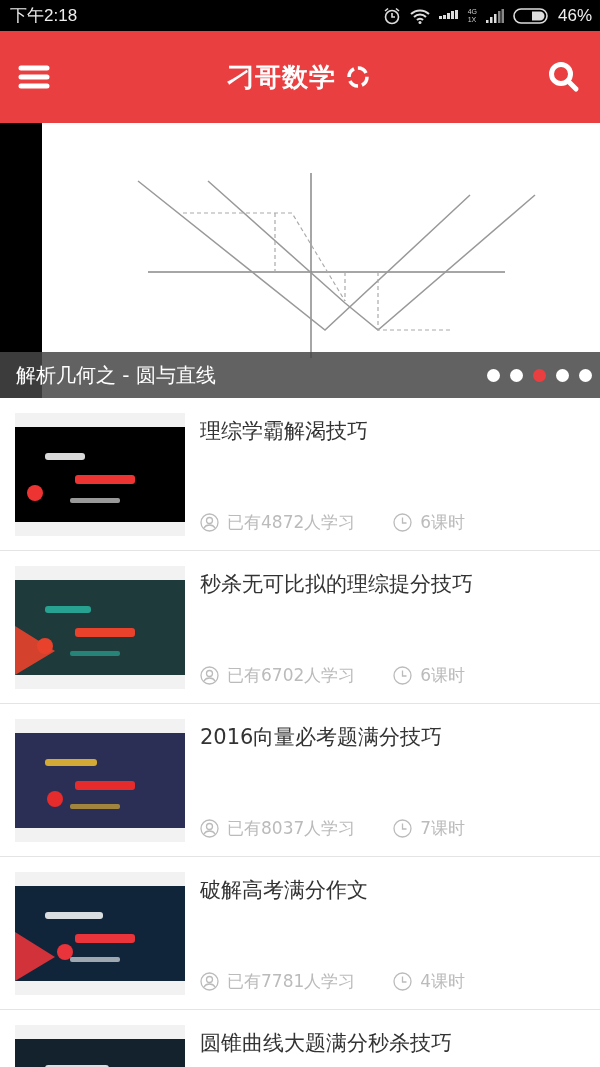 Image resolution: width=600 pixels, height=1067 pixels. What do you see at coordinates (282, 77) in the screenshot?
I see `app-title: 刁哥数学` at bounding box center [282, 77].